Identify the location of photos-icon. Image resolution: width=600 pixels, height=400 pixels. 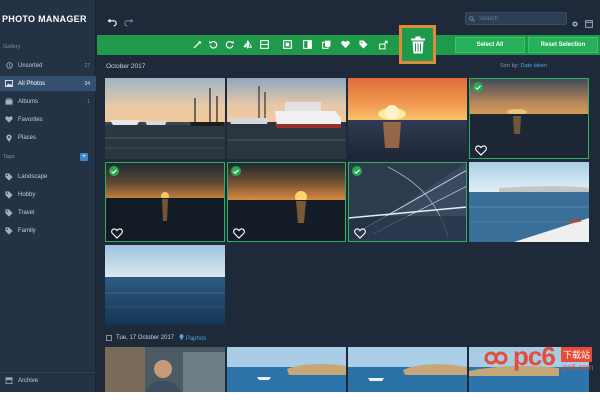
(9, 83).